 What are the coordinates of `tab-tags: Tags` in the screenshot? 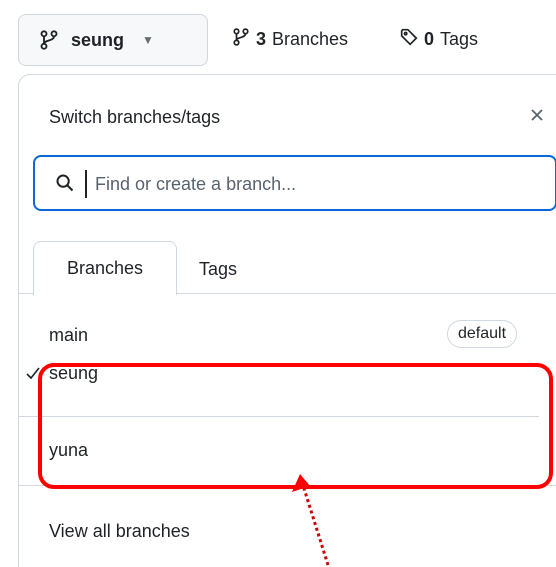 It's located at (218, 269).